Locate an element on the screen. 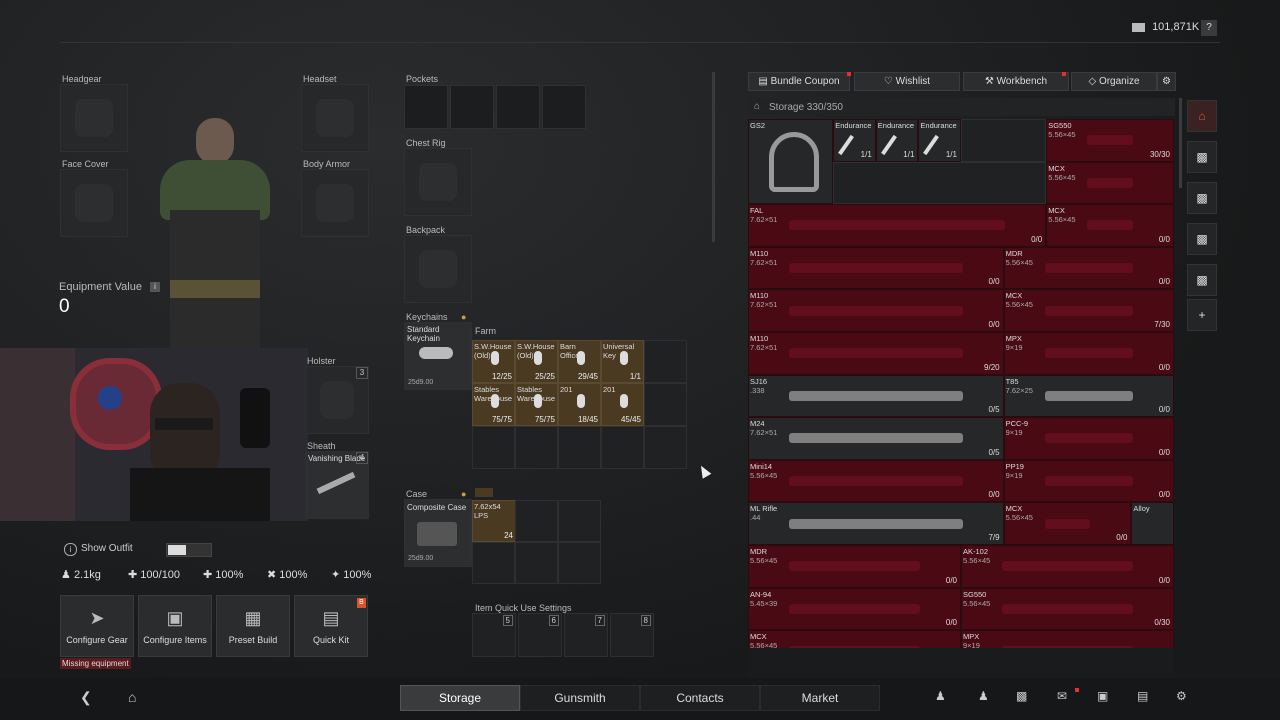 The height and width of the screenshot is (720, 1280). quick-use-slot: 8 is located at coordinates (632, 635).